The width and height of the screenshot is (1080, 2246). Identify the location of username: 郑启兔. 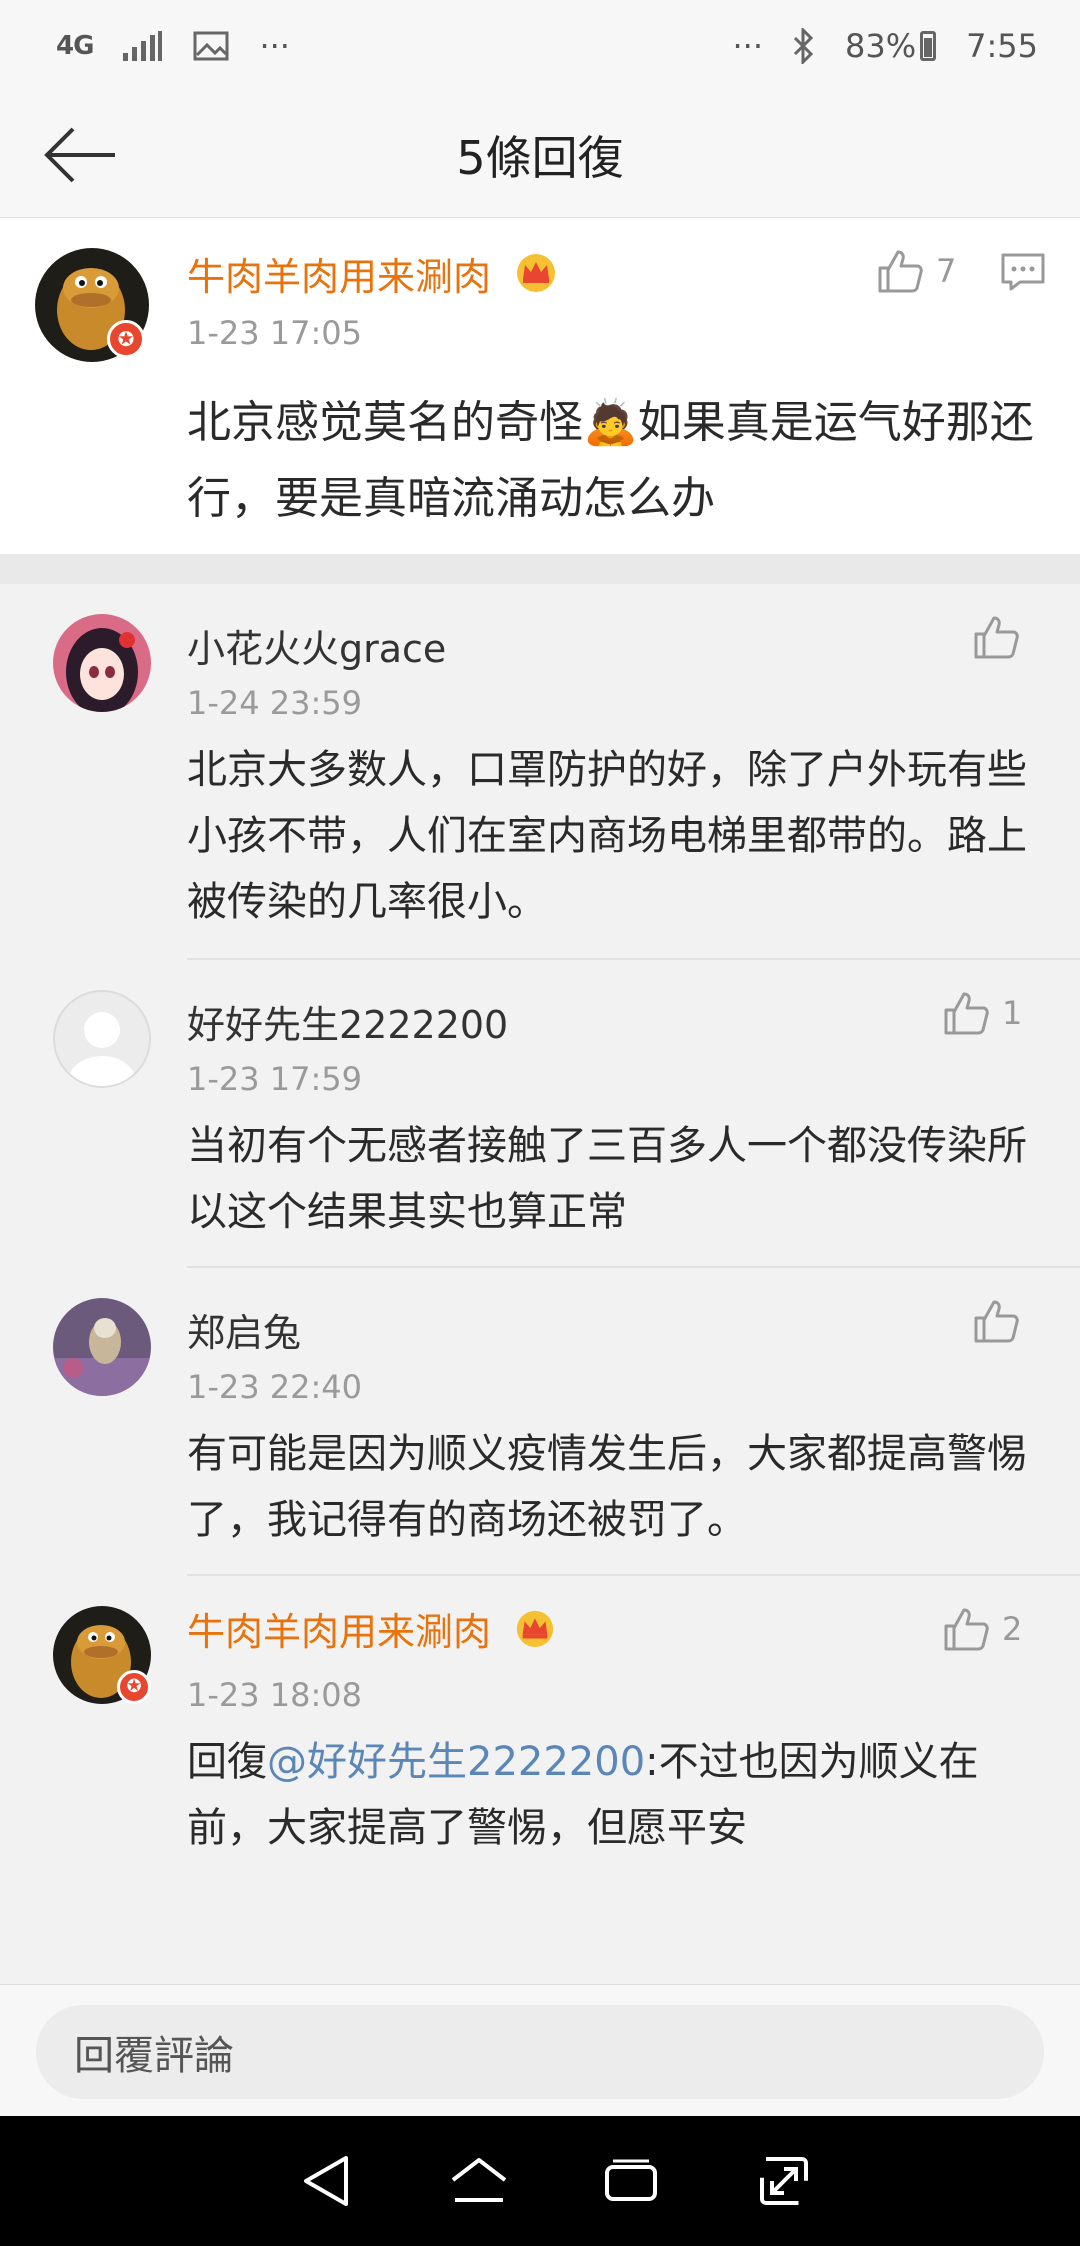
(244, 1329).